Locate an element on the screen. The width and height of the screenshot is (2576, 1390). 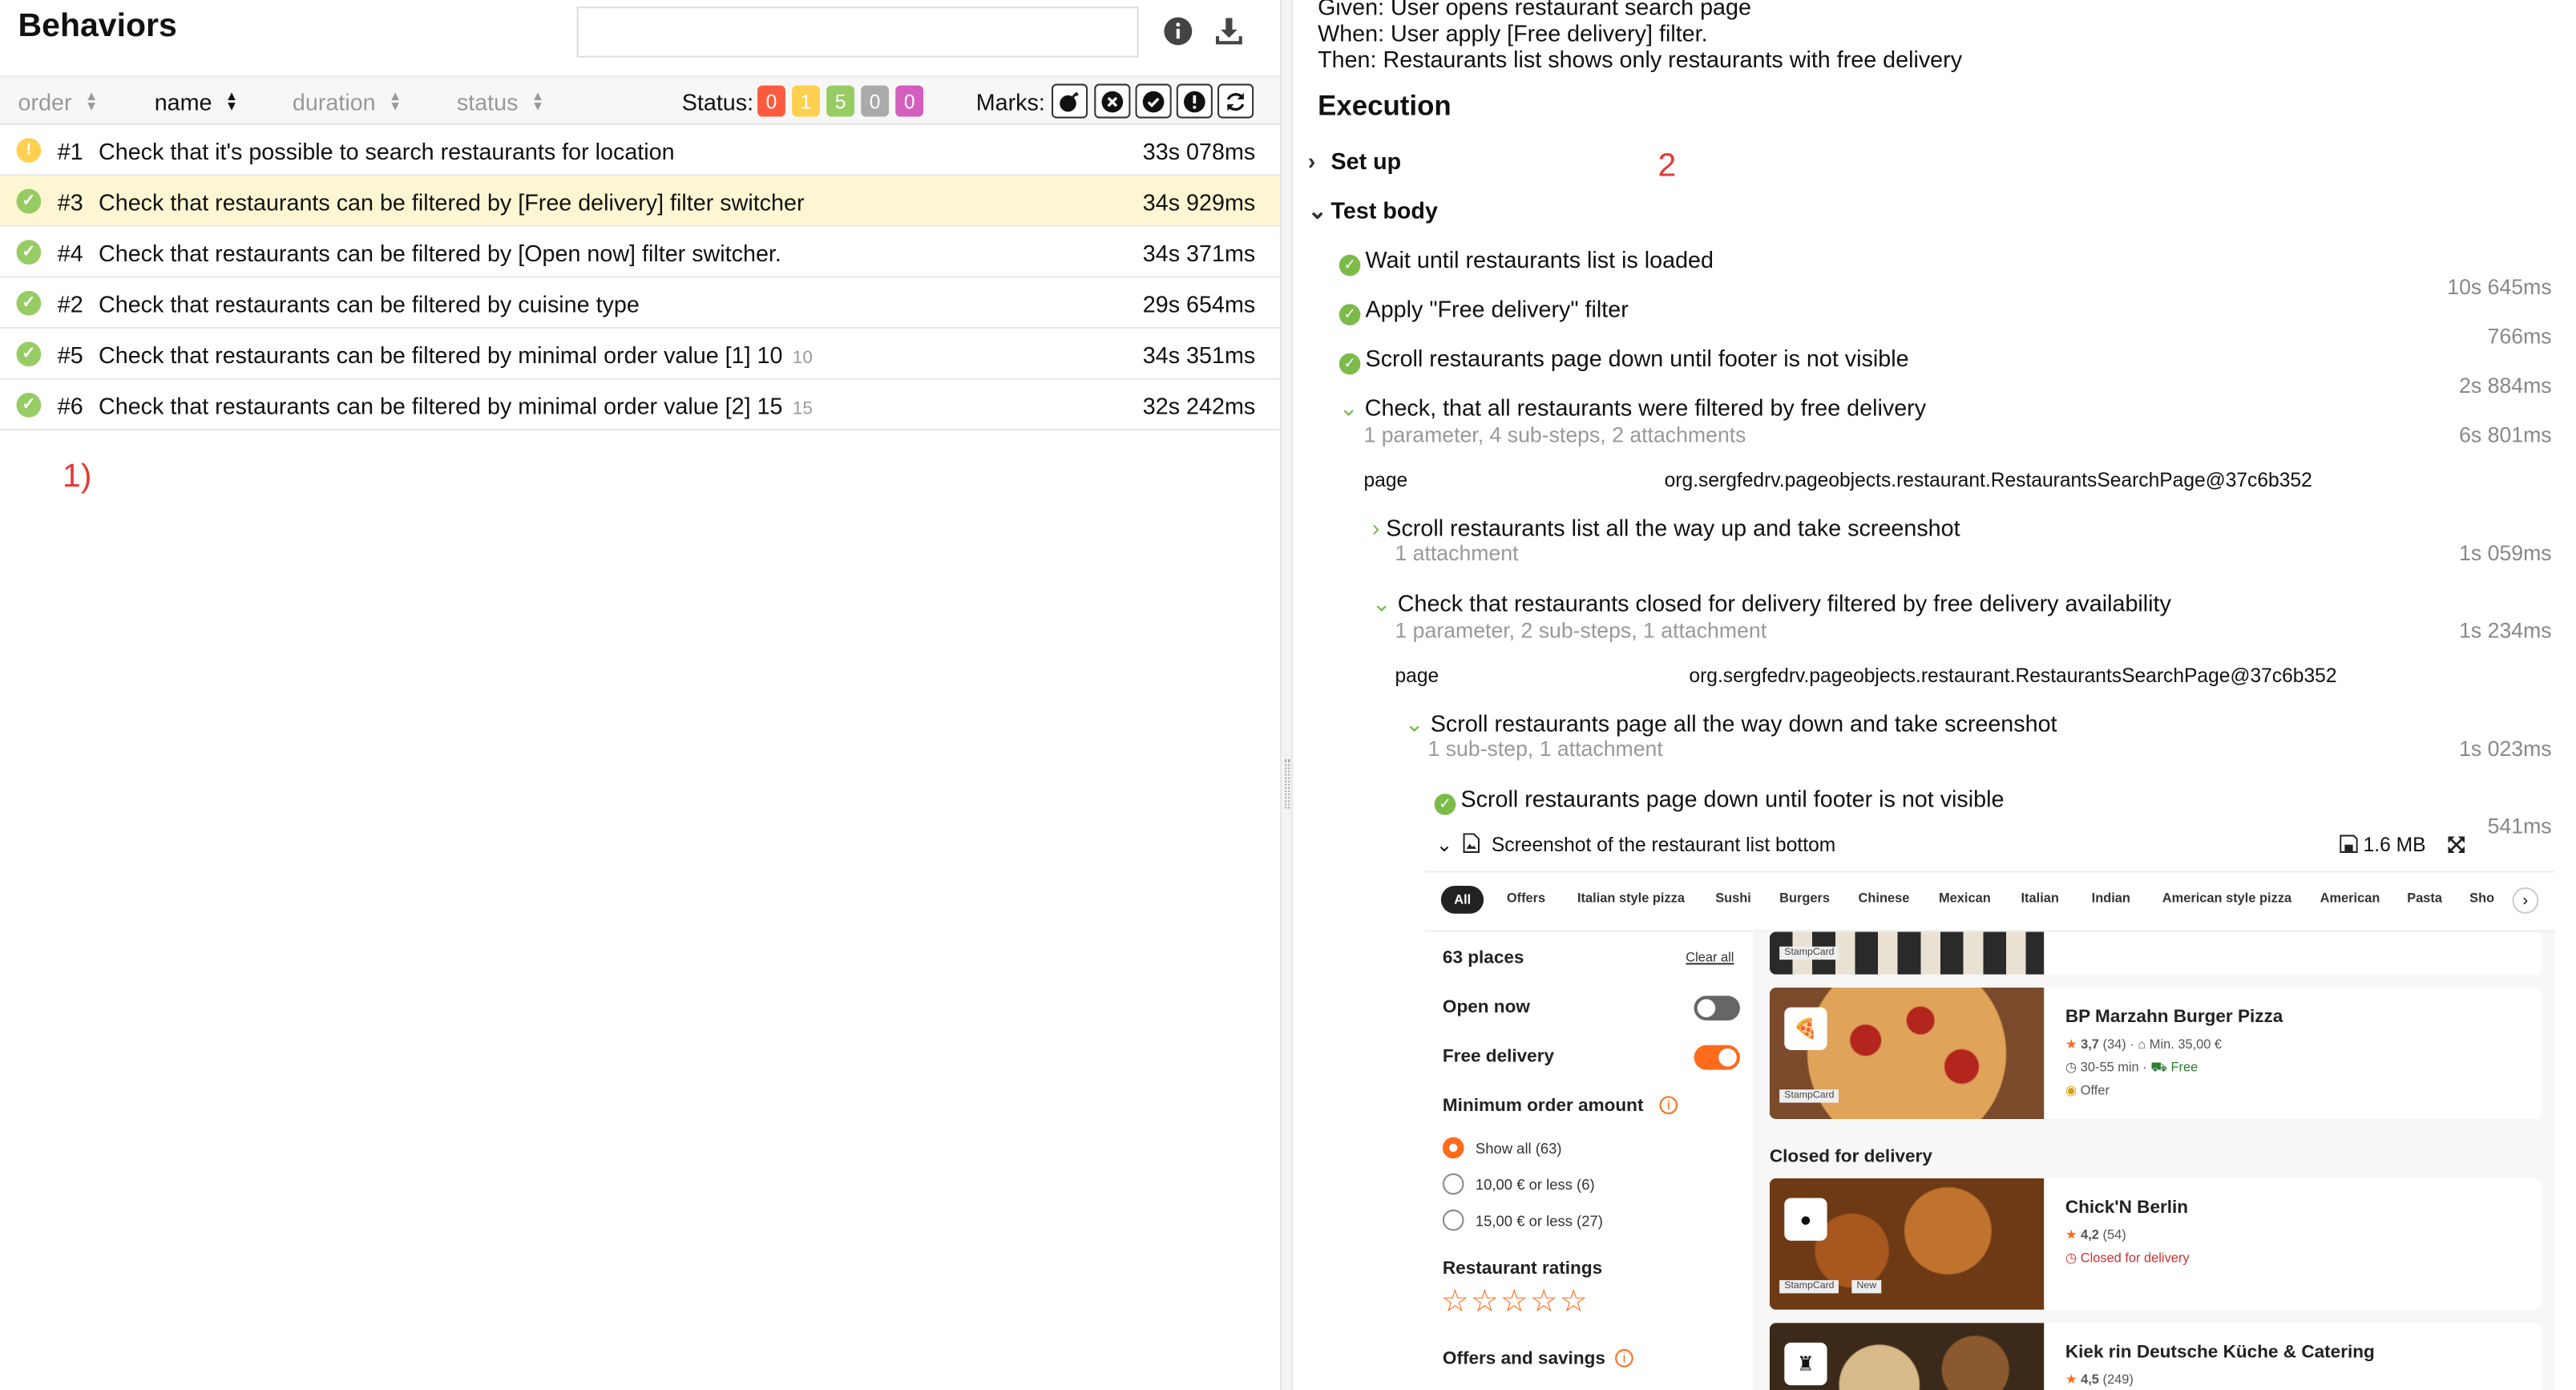
column-name-label: name is located at coordinates (183, 102).